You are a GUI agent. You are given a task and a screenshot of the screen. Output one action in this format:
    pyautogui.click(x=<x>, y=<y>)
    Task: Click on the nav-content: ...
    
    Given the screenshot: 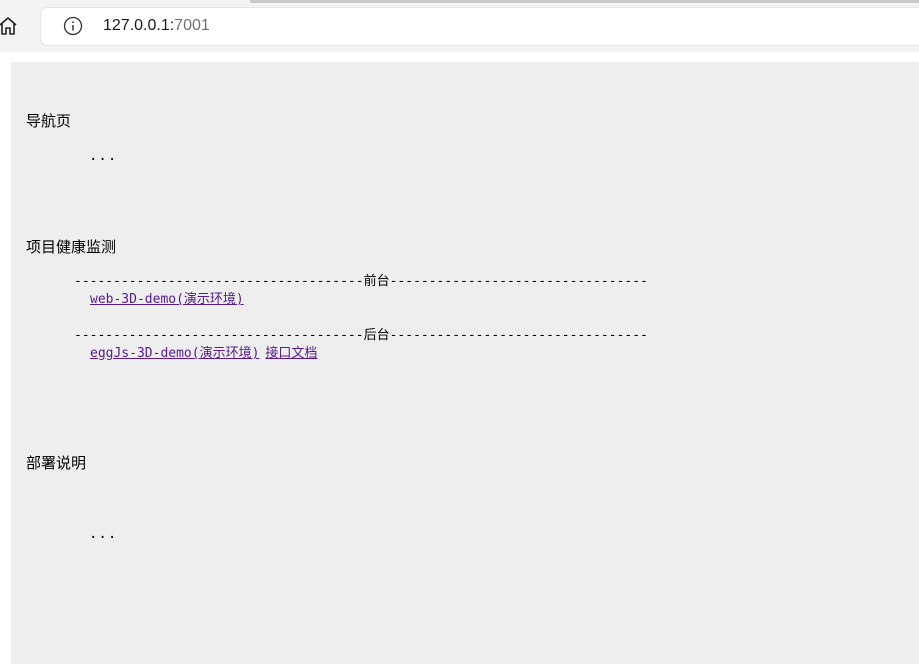 What is the action you would take?
    pyautogui.click(x=103, y=156)
    